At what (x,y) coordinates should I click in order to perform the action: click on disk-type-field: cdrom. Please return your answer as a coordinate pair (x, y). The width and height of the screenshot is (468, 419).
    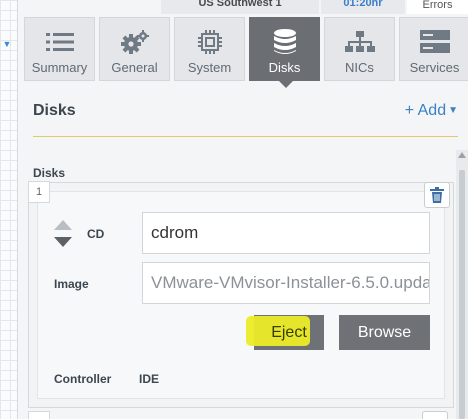
    Looking at the image, I should click on (286, 233).